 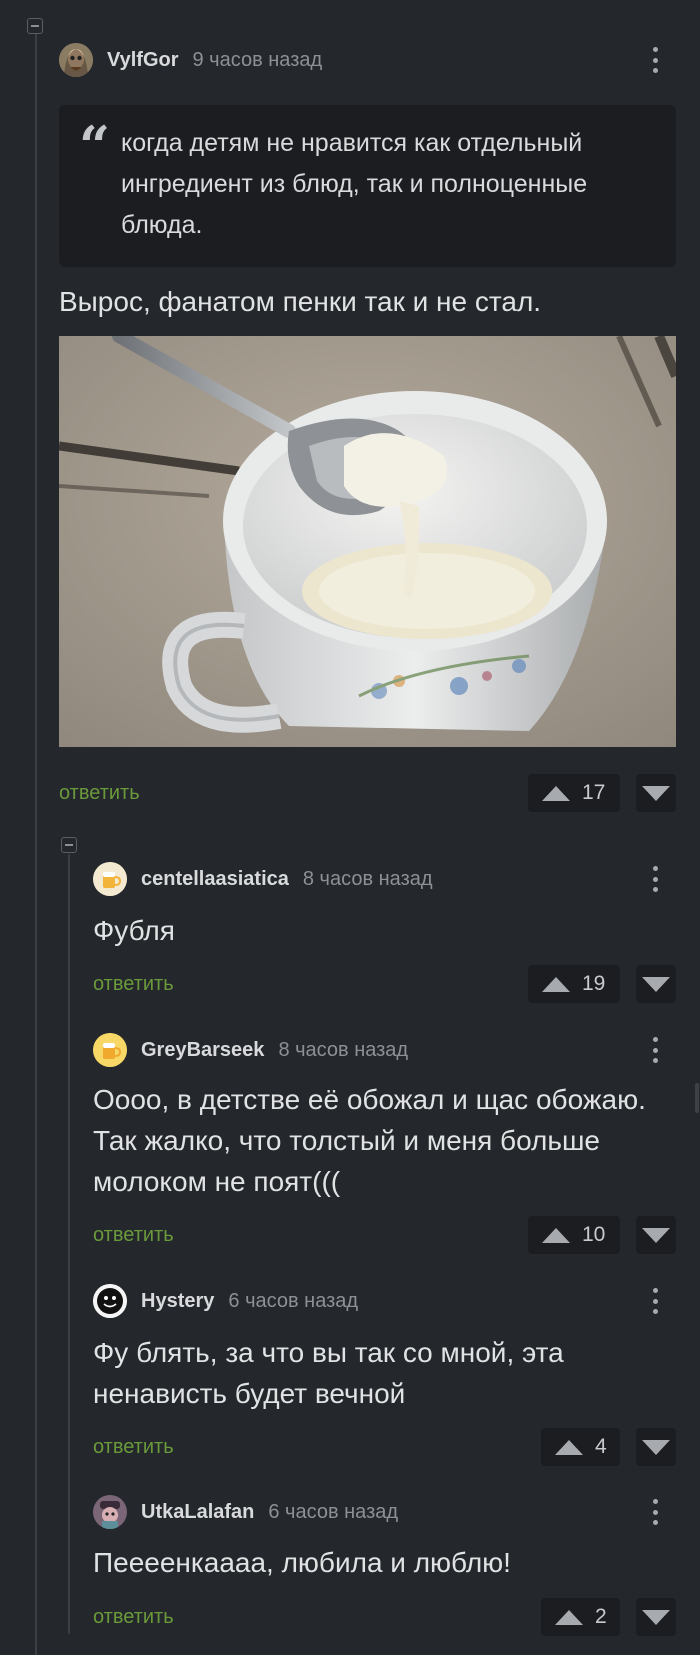 What do you see at coordinates (594, 1234) in the screenshot?
I see `vote-count: 10` at bounding box center [594, 1234].